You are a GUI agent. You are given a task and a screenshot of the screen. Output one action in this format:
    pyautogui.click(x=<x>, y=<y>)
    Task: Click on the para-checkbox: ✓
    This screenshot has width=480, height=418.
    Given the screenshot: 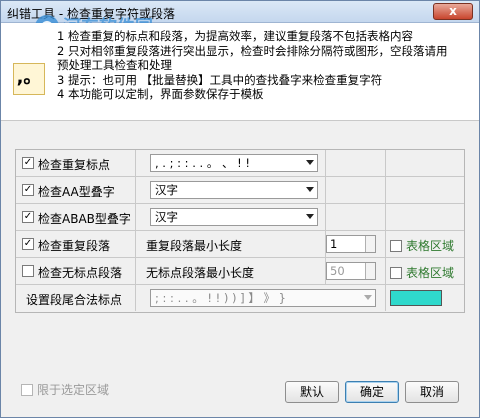 What is the action you would take?
    pyautogui.click(x=28, y=244)
    